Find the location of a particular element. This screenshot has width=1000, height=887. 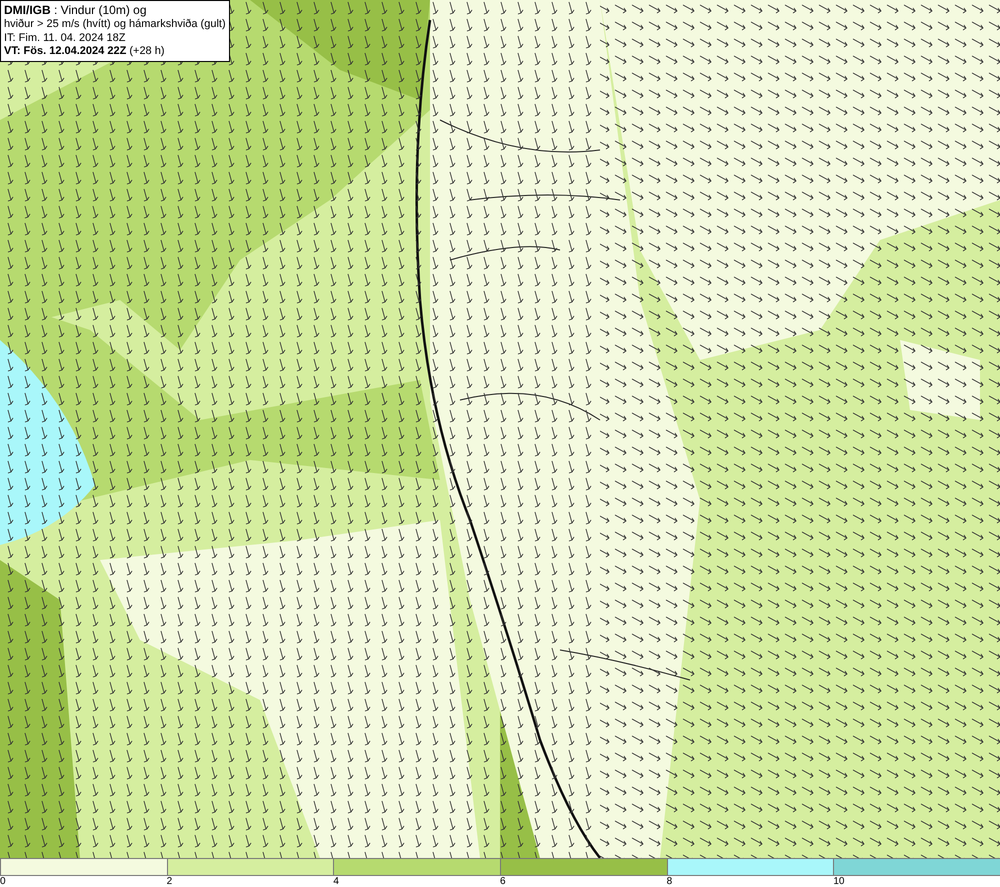

legend-tick-label: 0 is located at coordinates (3, 881).